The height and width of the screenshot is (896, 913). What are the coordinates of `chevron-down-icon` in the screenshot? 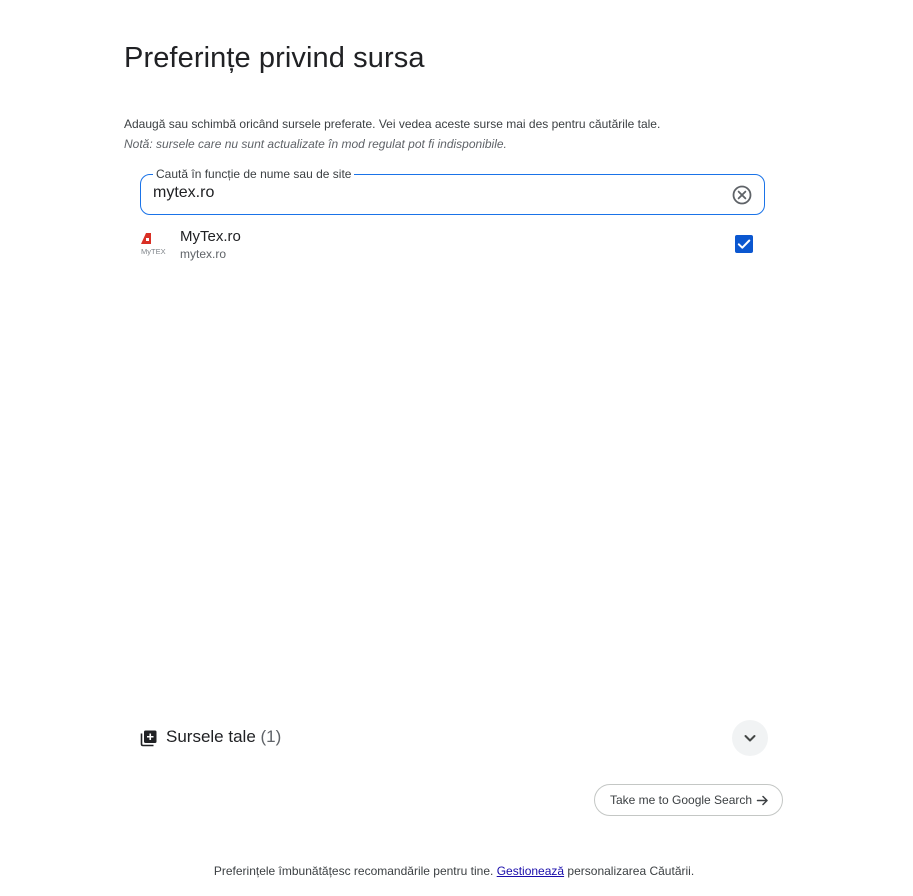 It's located at (750, 738).